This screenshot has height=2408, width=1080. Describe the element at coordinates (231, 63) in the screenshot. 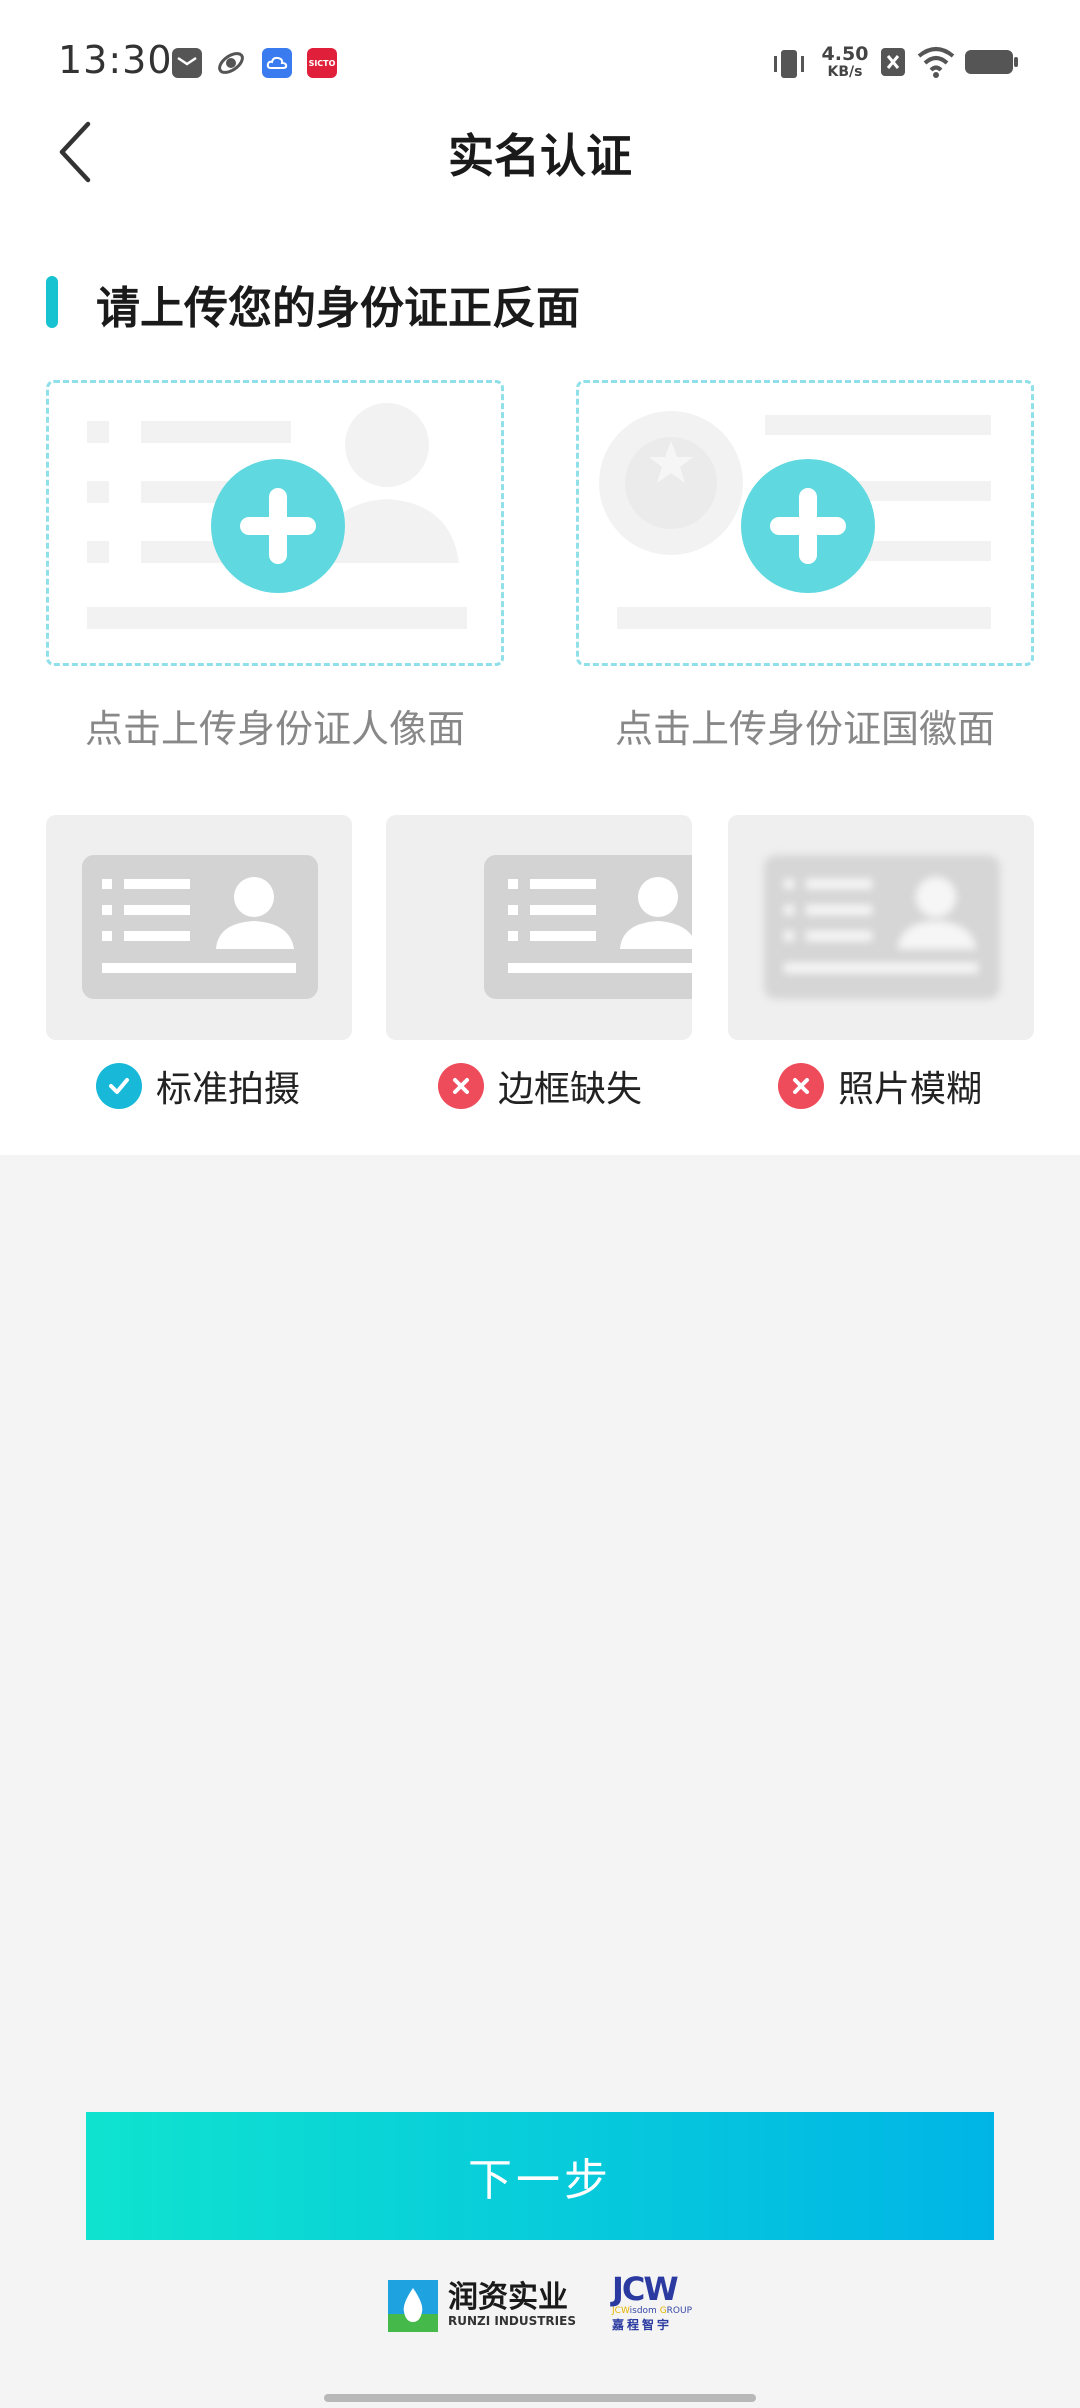

I see `orbit-app-icon` at that location.